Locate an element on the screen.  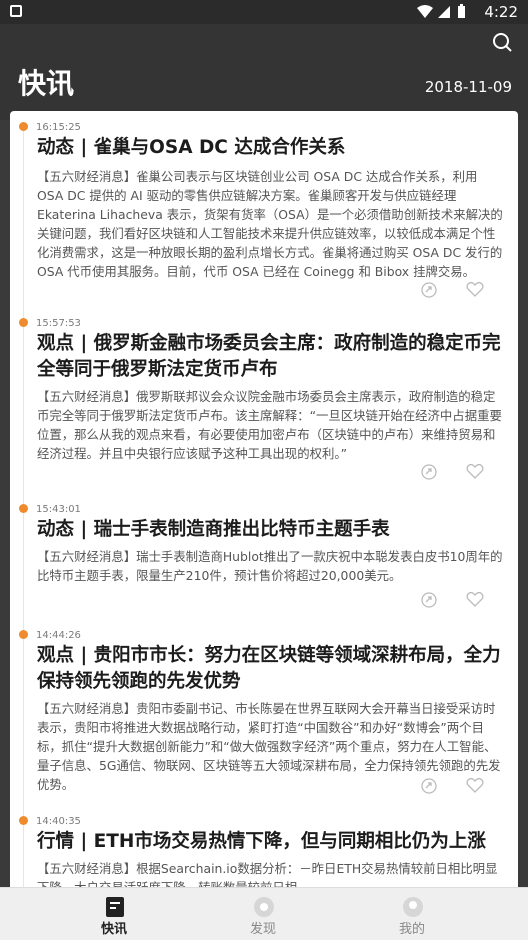
system-status-icons is located at coordinates (442, 14).